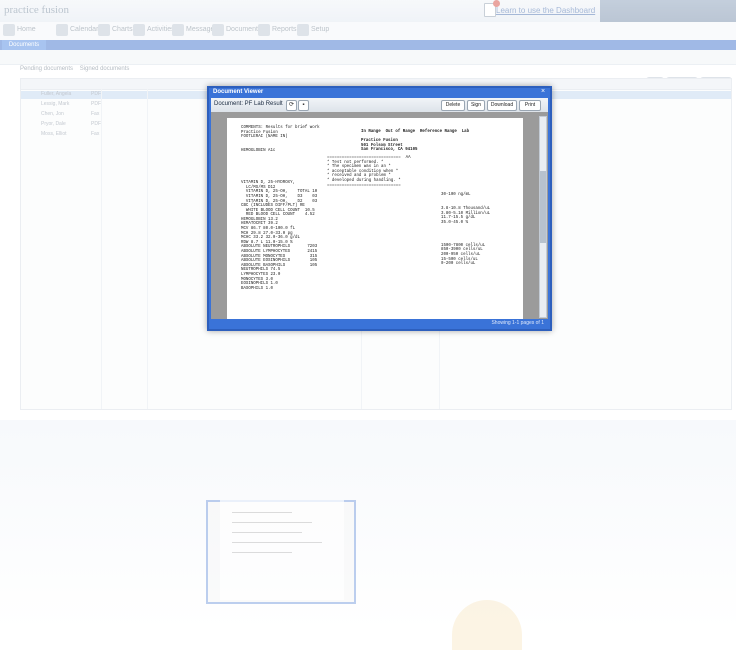 This screenshot has height=650, width=736. Describe the element at coordinates (530, 105) in the screenshot. I see `print-button: Print` at that location.